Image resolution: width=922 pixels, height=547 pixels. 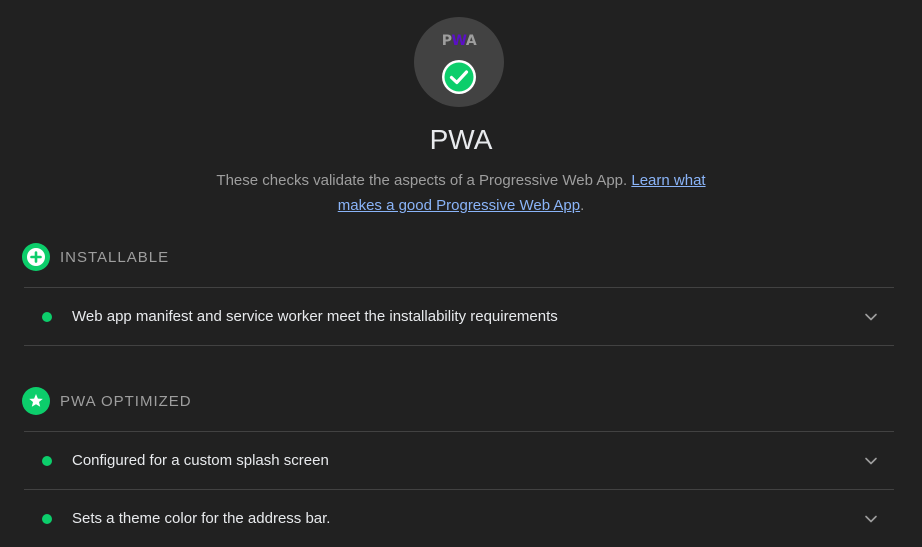 I want to click on star-circle-icon, so click(x=36, y=401).